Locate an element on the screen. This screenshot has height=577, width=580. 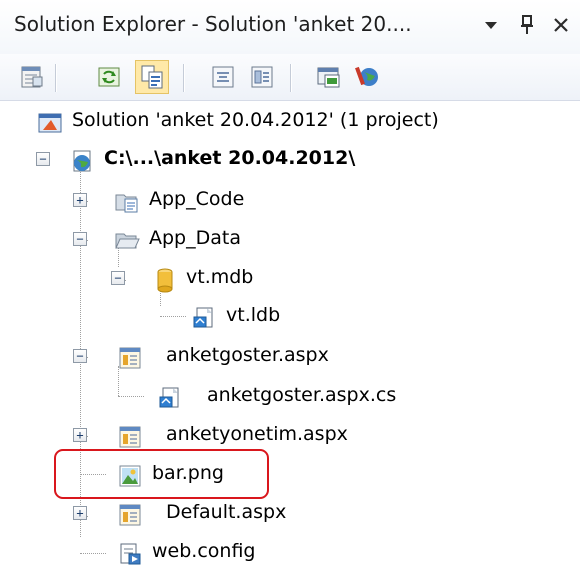
refresh-icon is located at coordinates (109, 77).